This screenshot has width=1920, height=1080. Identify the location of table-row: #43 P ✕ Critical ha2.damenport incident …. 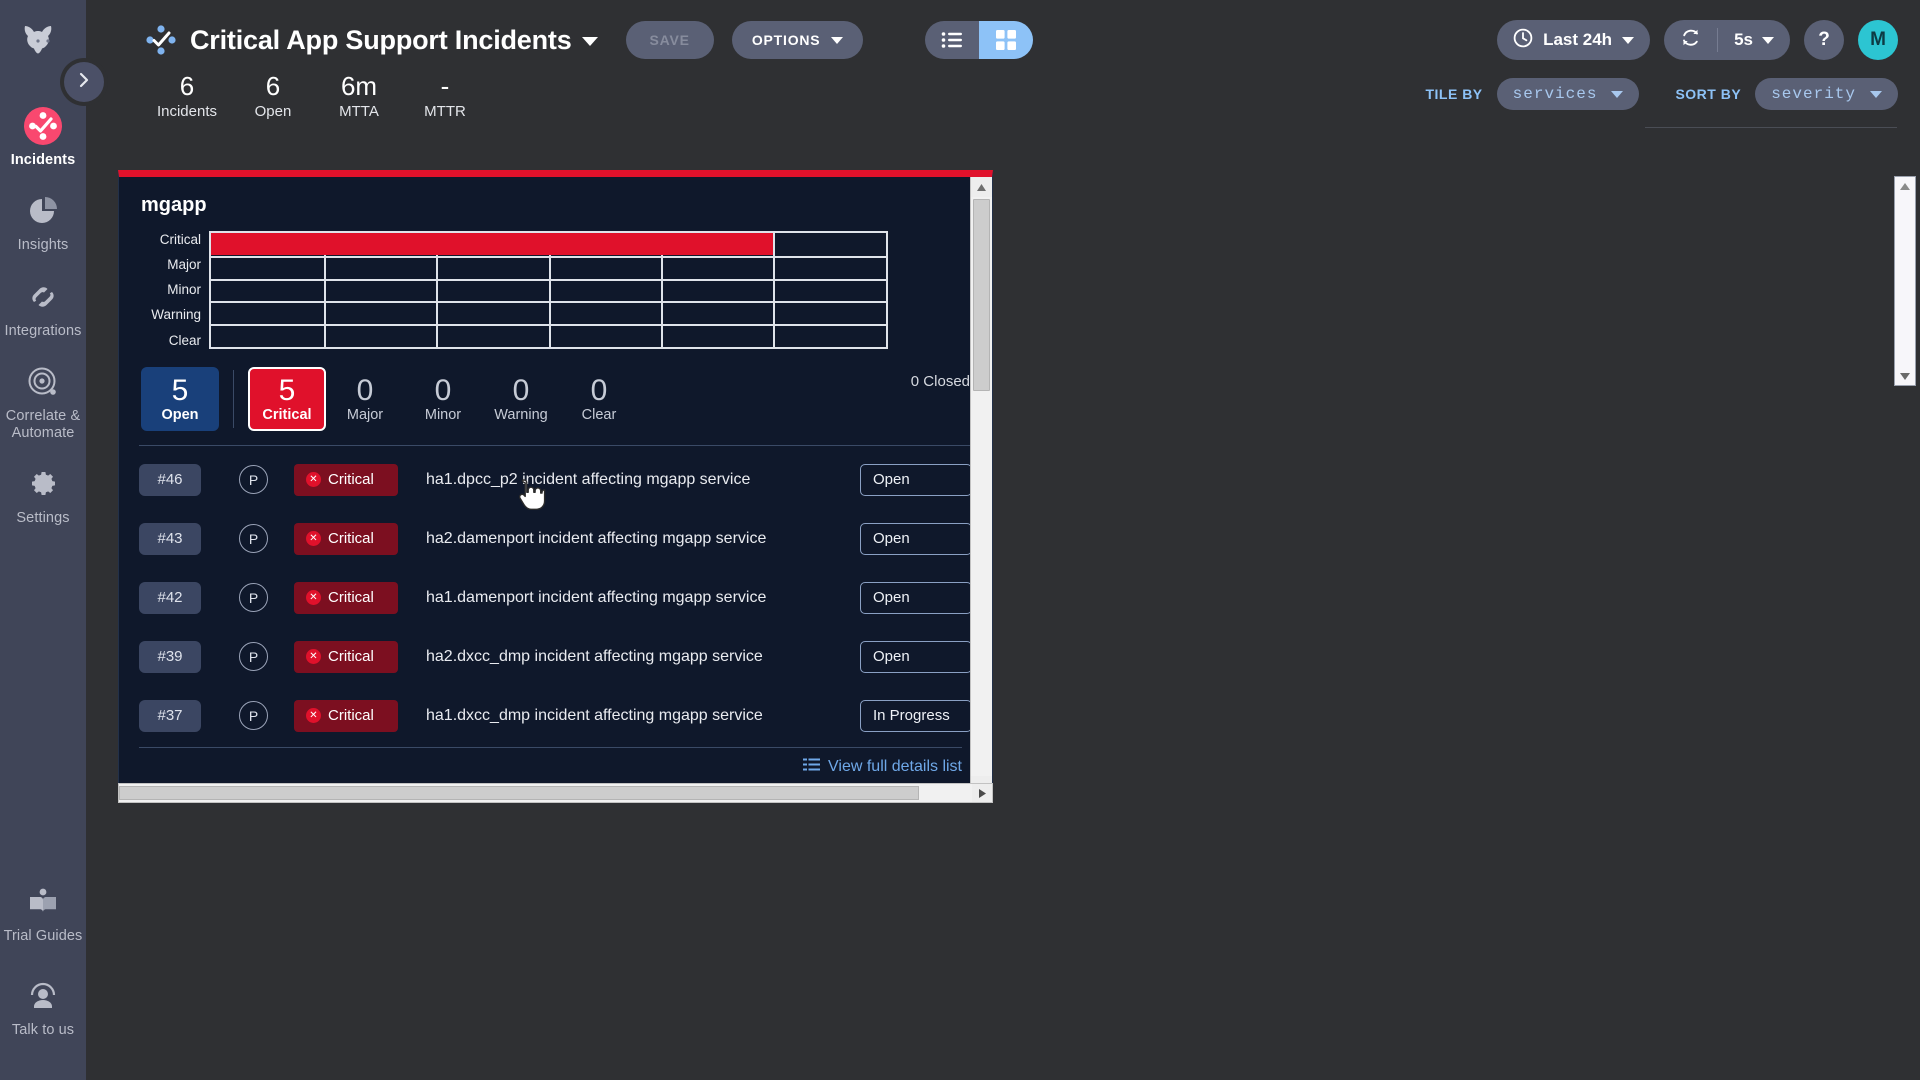
(555, 538).